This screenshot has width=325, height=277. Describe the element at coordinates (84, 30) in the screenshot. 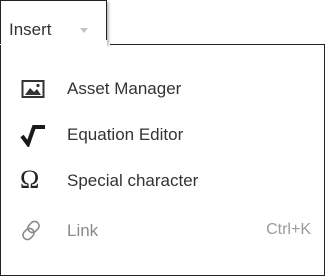

I see `caret-down-icon` at that location.